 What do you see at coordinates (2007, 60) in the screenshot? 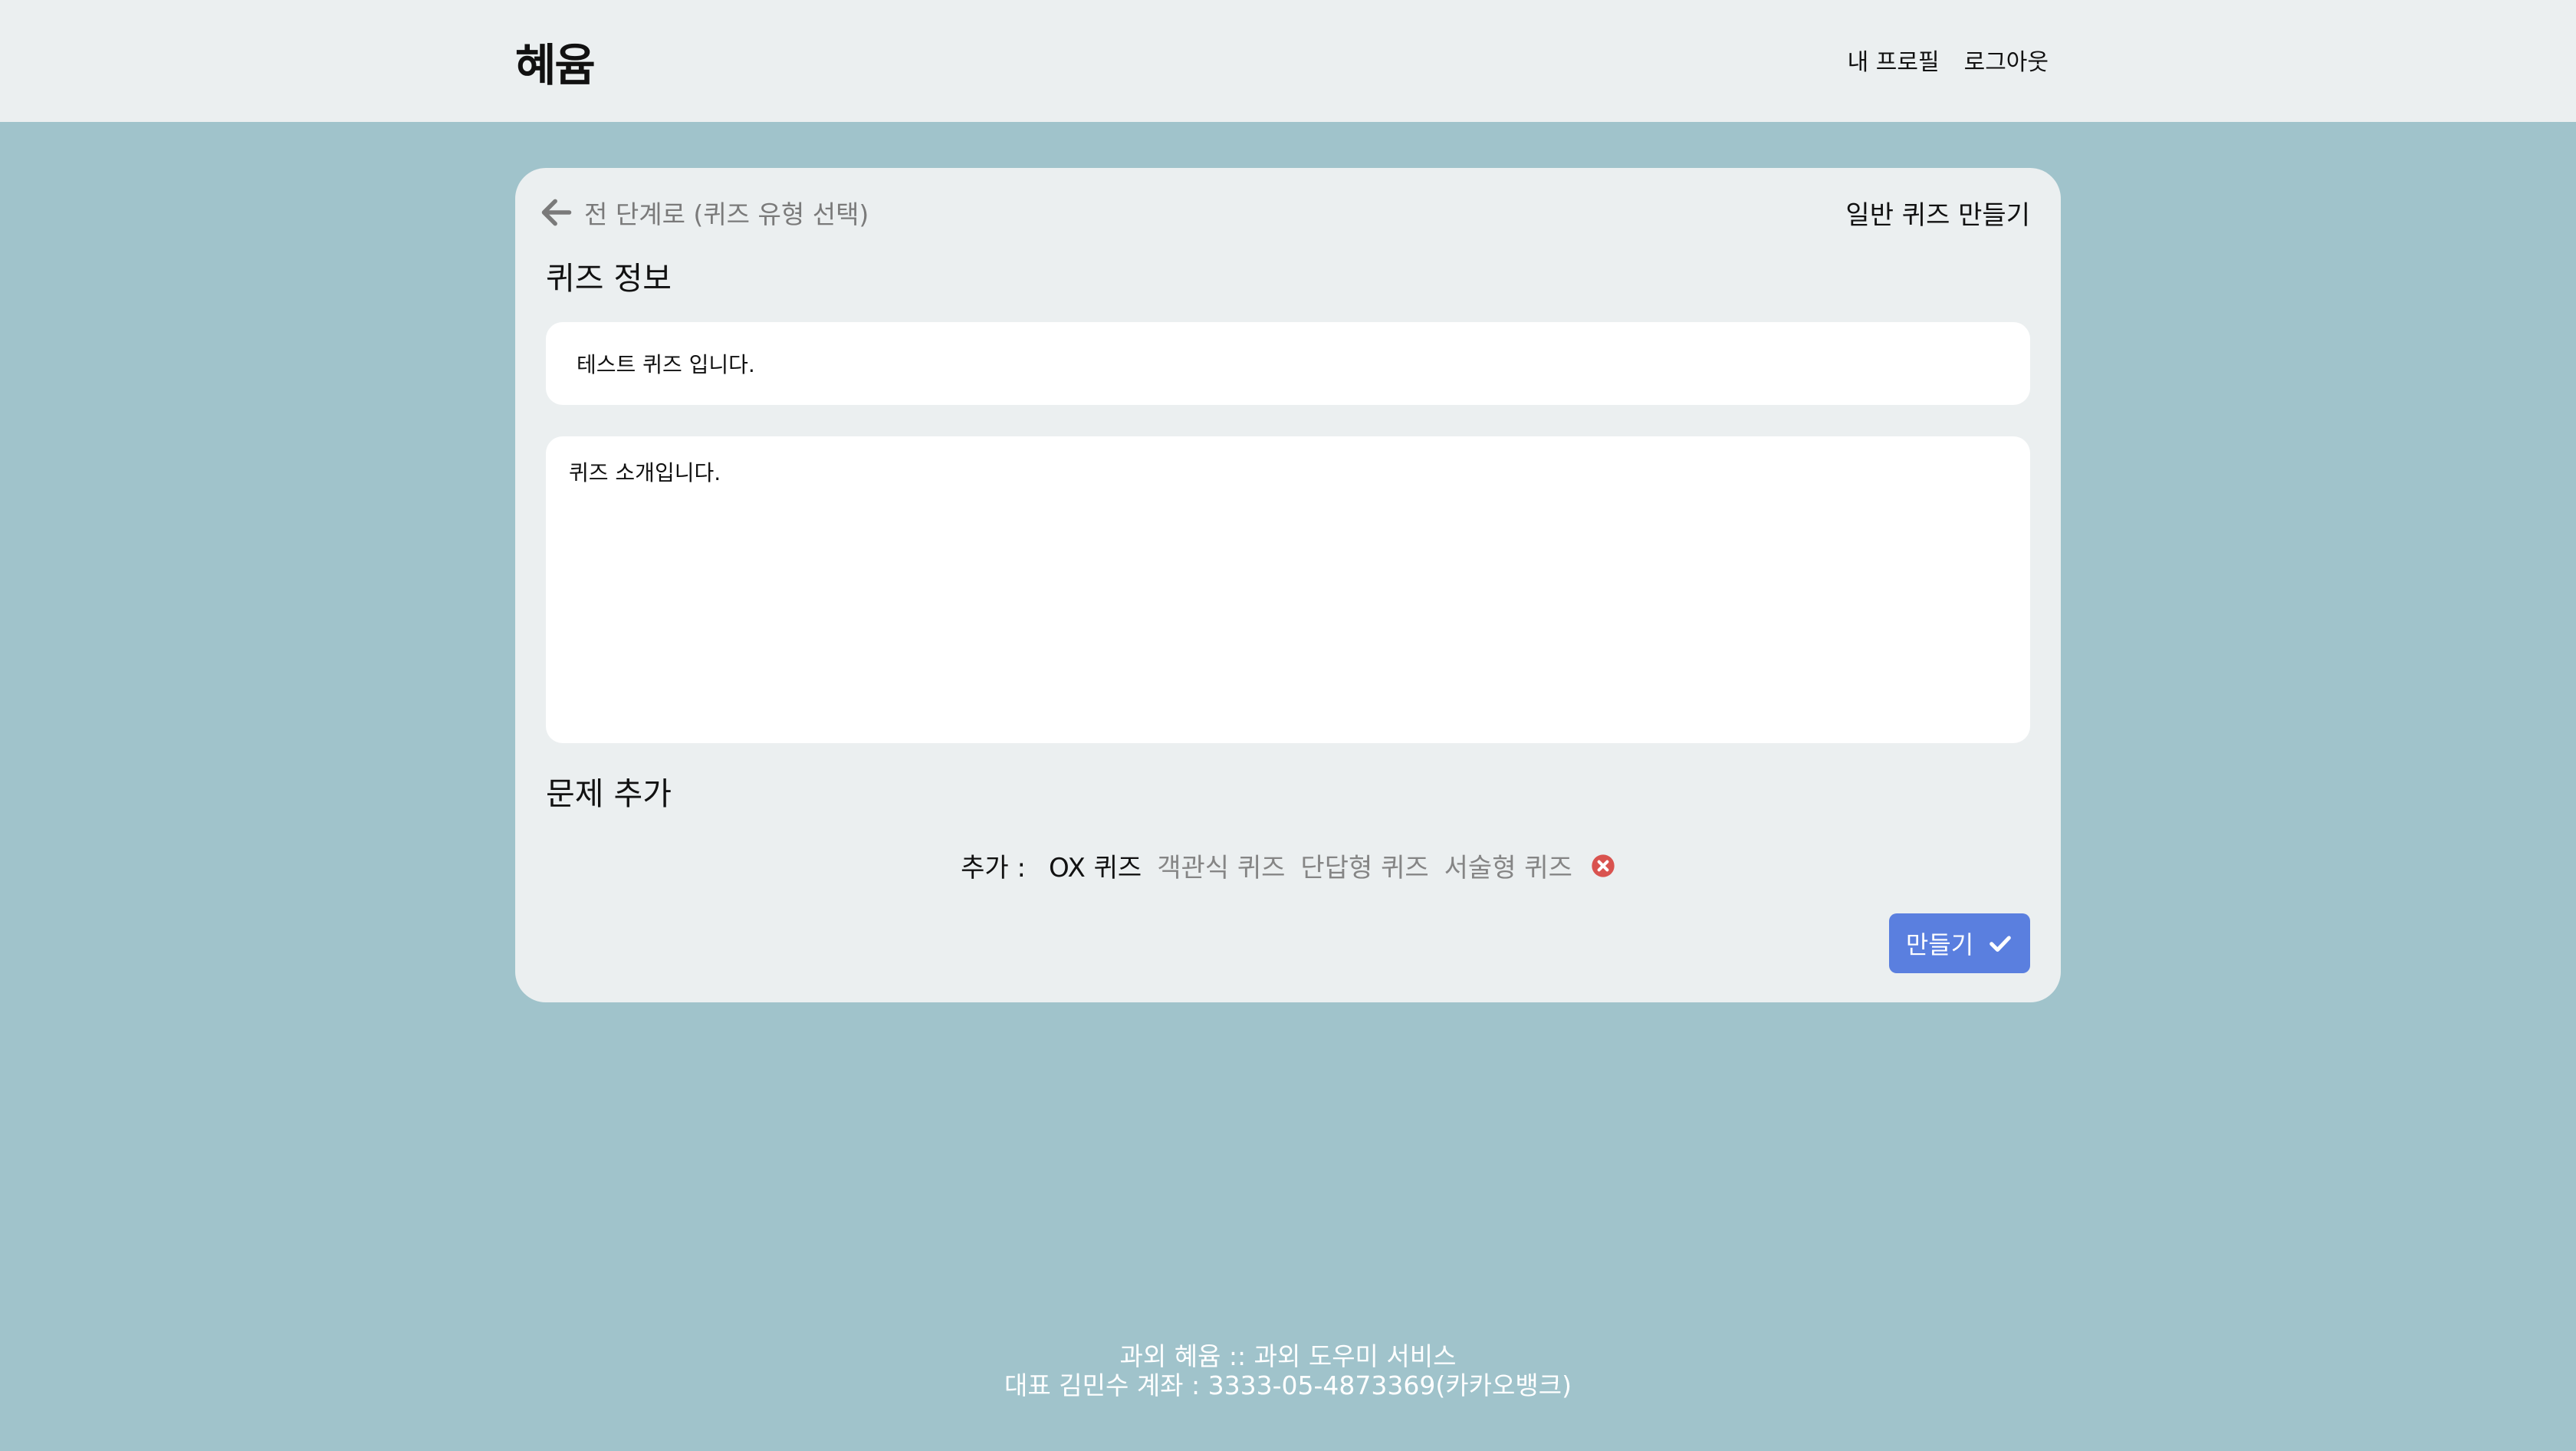
I see `logout-link: 로그아웃` at bounding box center [2007, 60].